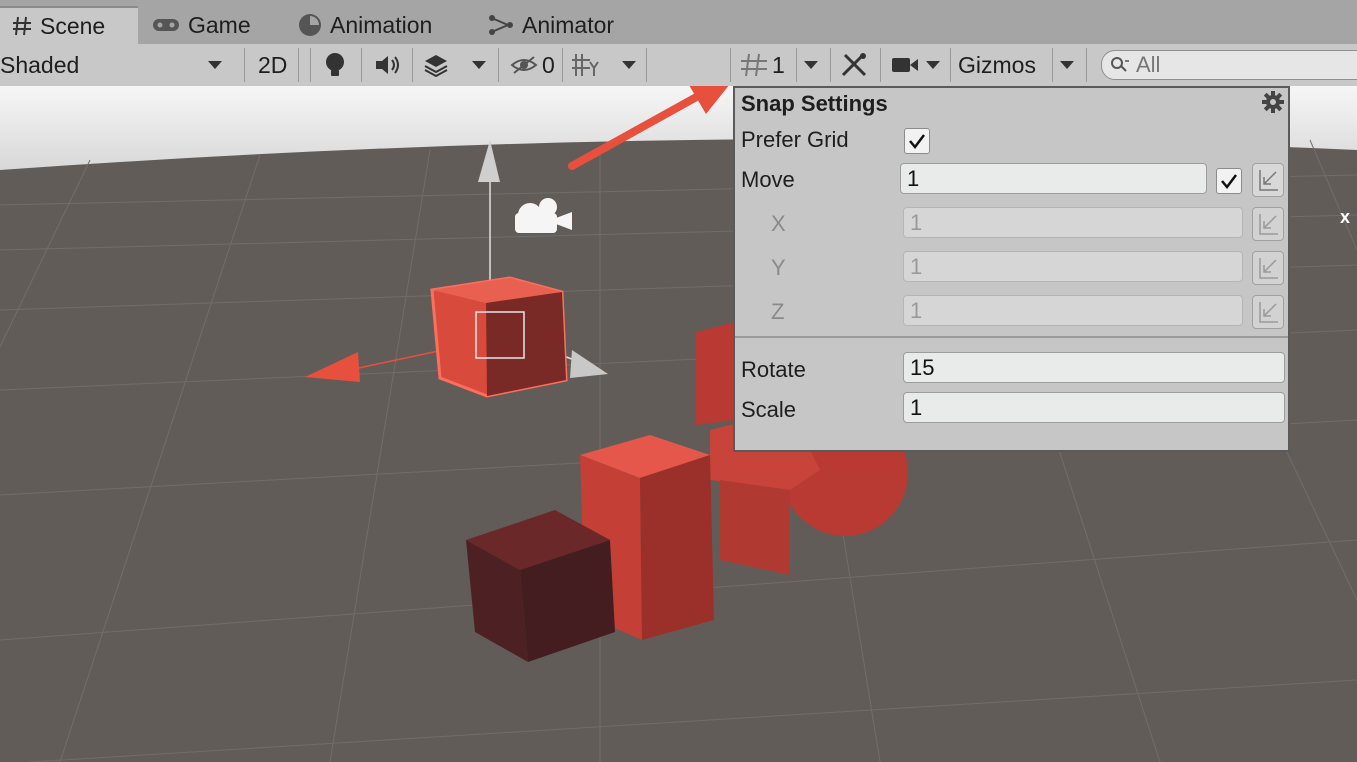  I want to click on z-label: Z, so click(778, 311).